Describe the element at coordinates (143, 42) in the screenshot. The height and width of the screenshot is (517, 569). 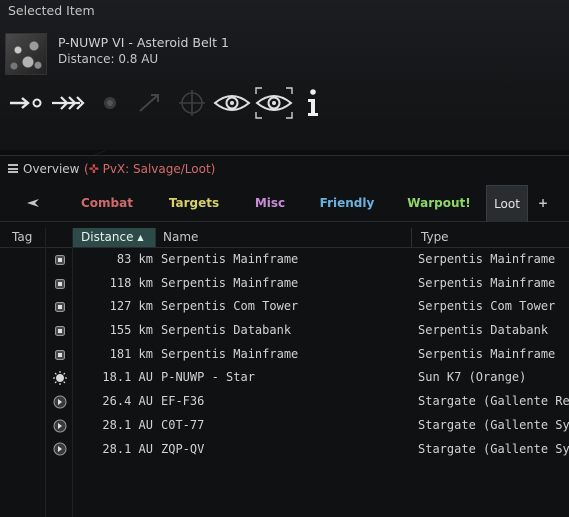
I see `selected-item-name: P-NUWP VI - Asteroid Belt 1` at that location.